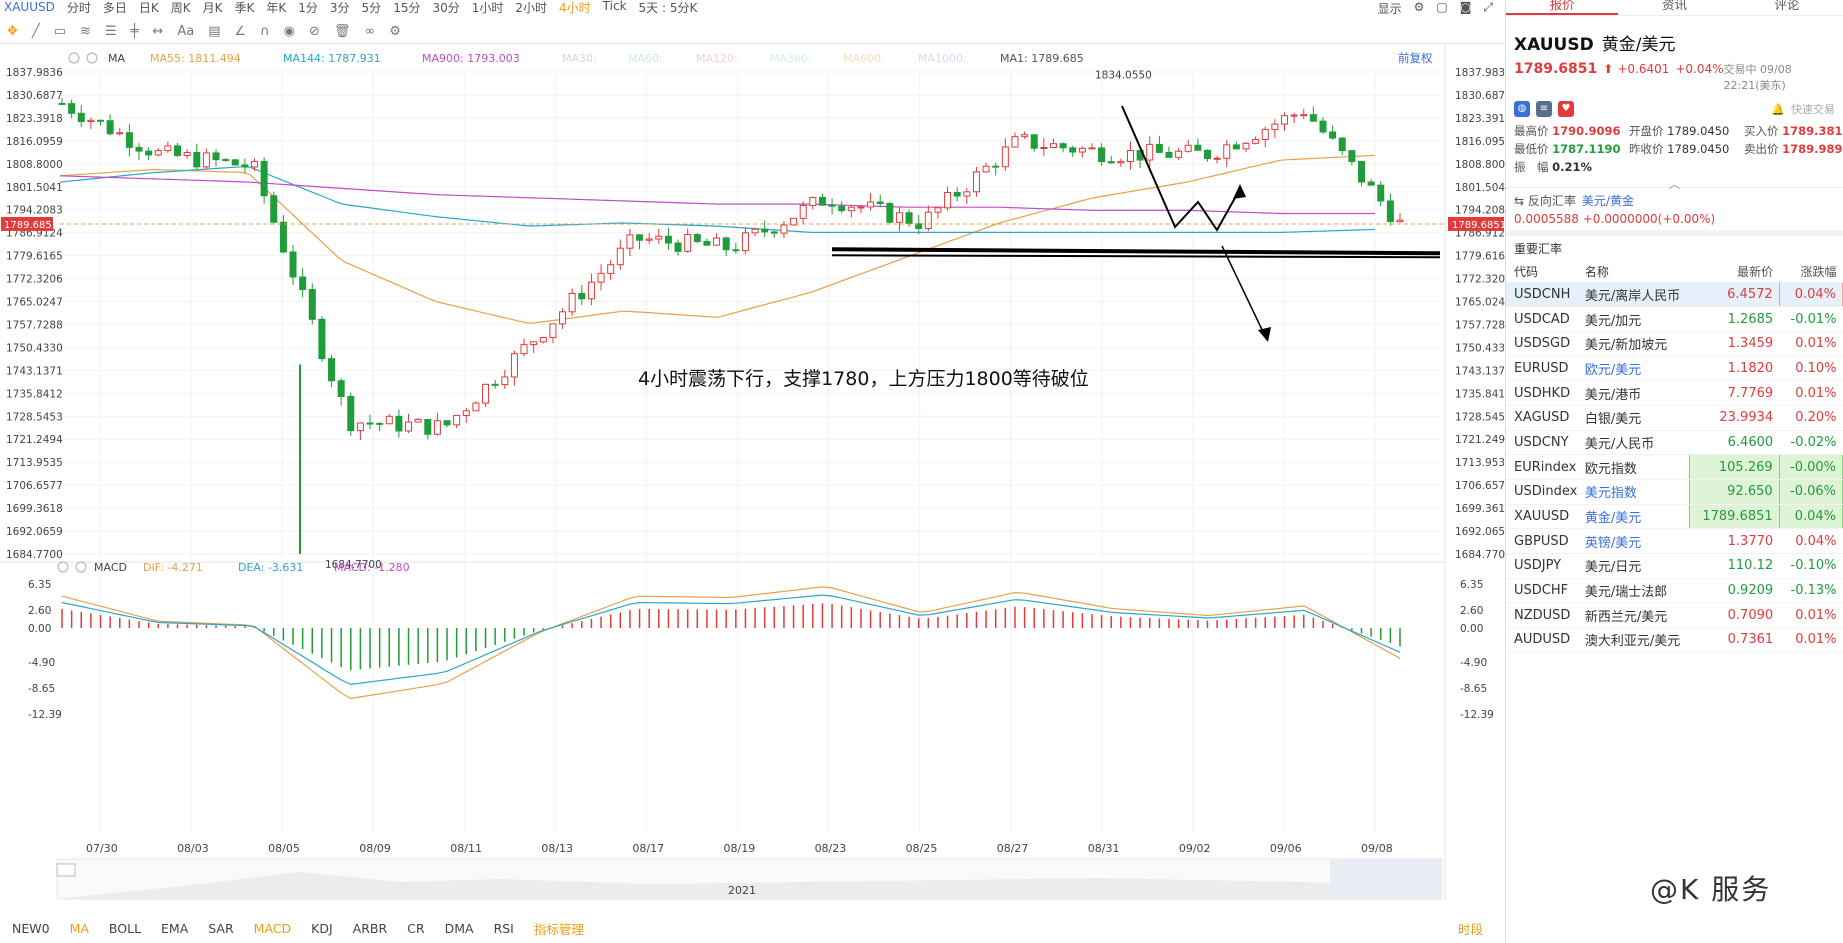 This screenshot has height=943, width=1843. Describe the element at coordinates (415, 928) in the screenshot. I see `indicator-cr: CR` at that location.